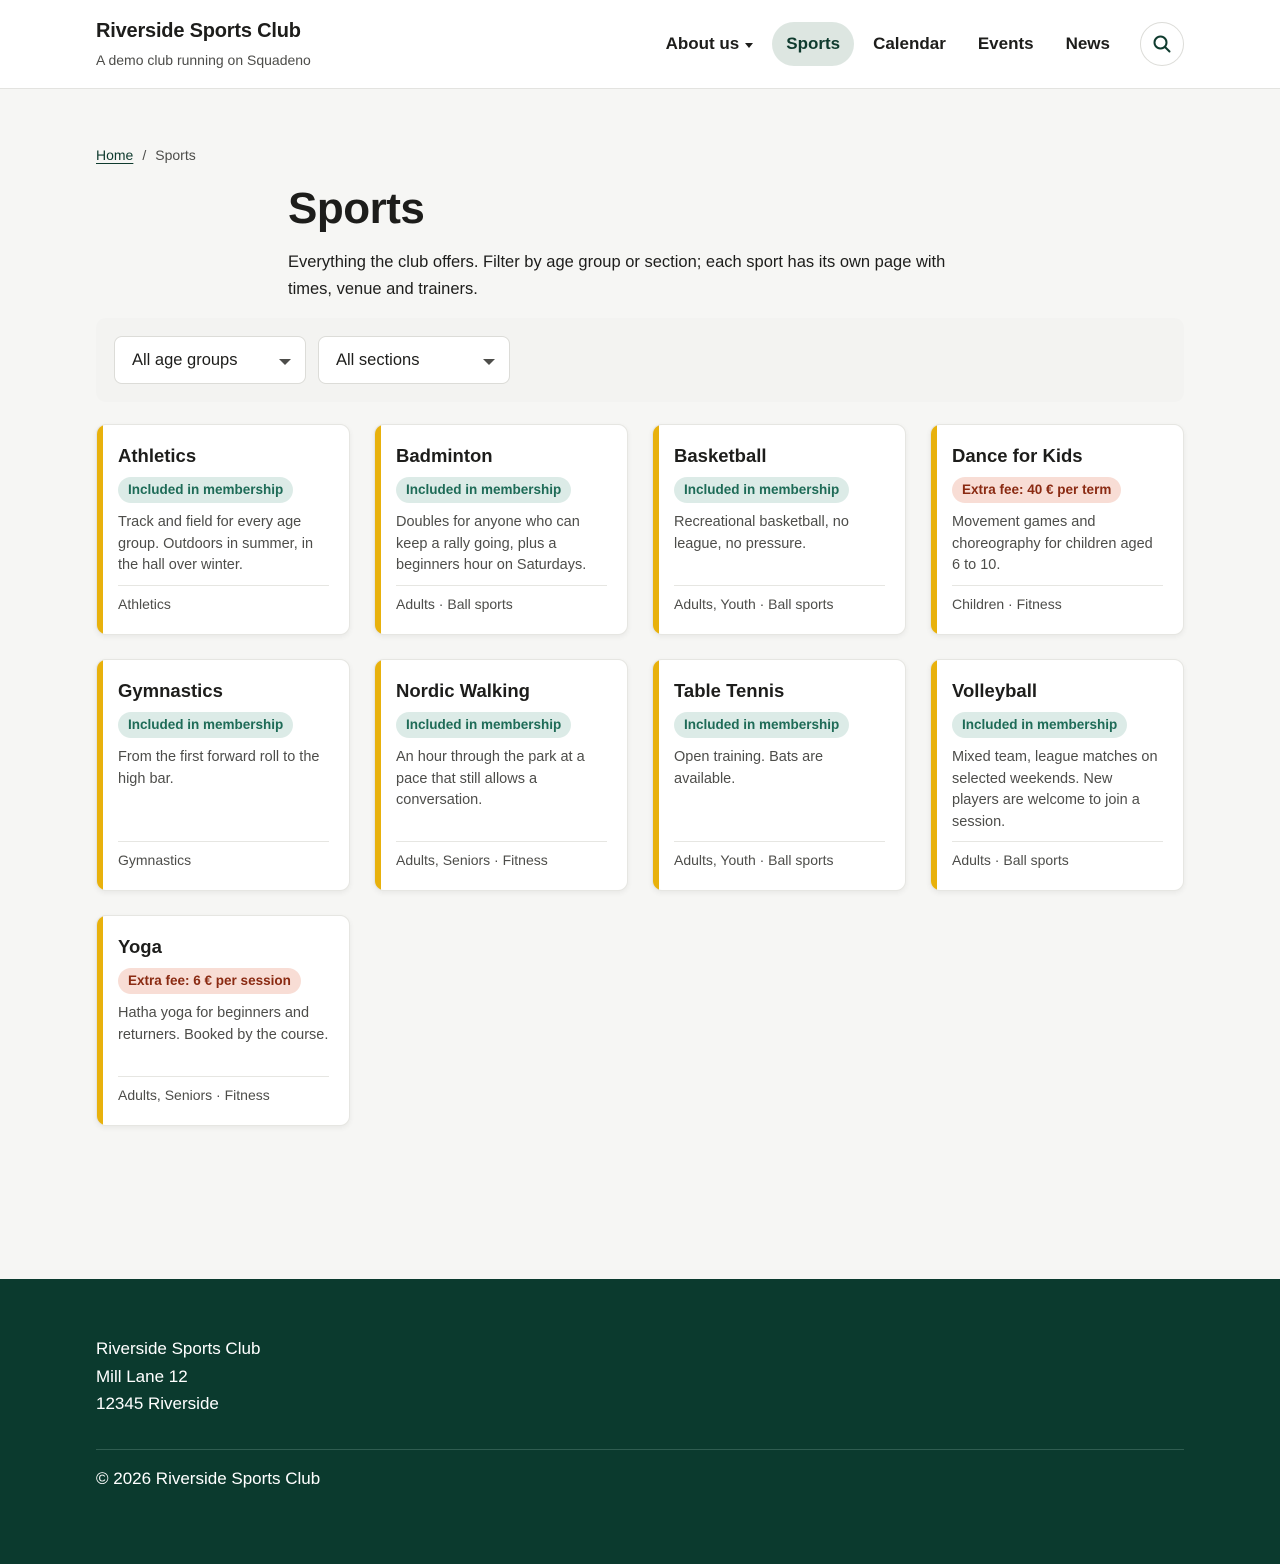  I want to click on nav-events: Events, so click(1006, 44).